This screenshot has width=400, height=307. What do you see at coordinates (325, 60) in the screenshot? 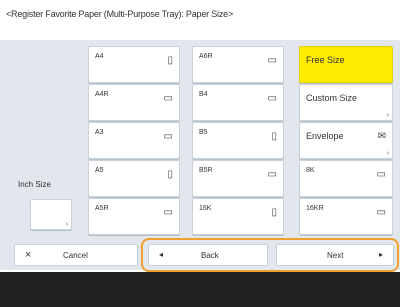
I see `paper-label: Free Size` at bounding box center [325, 60].